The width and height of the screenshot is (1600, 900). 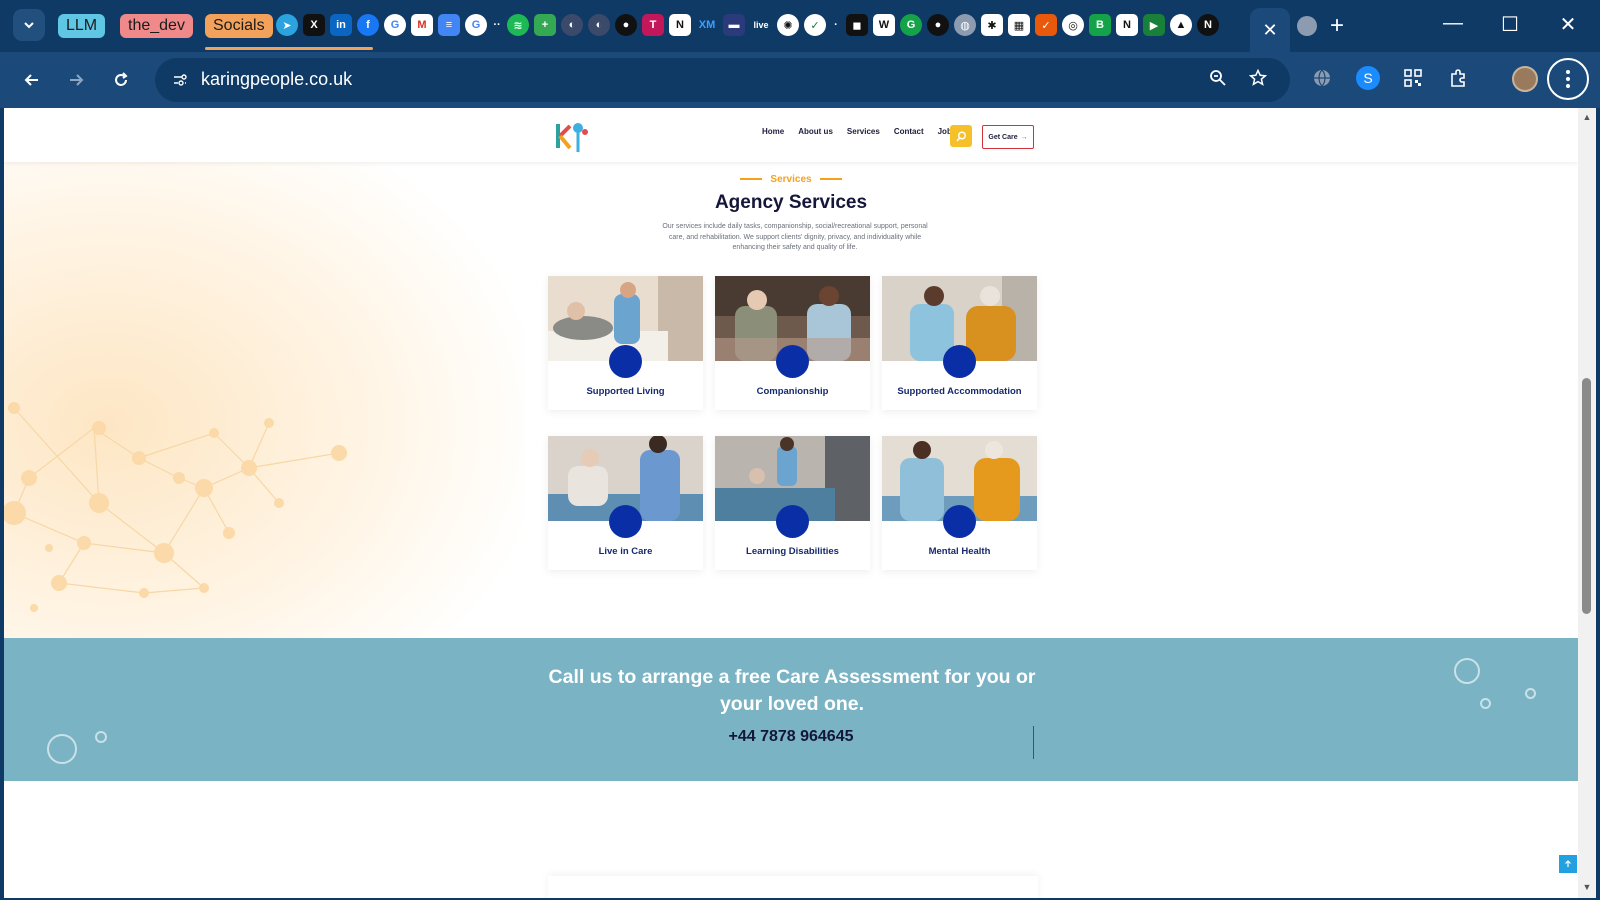 What do you see at coordinates (791, 179) in the screenshot?
I see `eyebrow-text: Services` at bounding box center [791, 179].